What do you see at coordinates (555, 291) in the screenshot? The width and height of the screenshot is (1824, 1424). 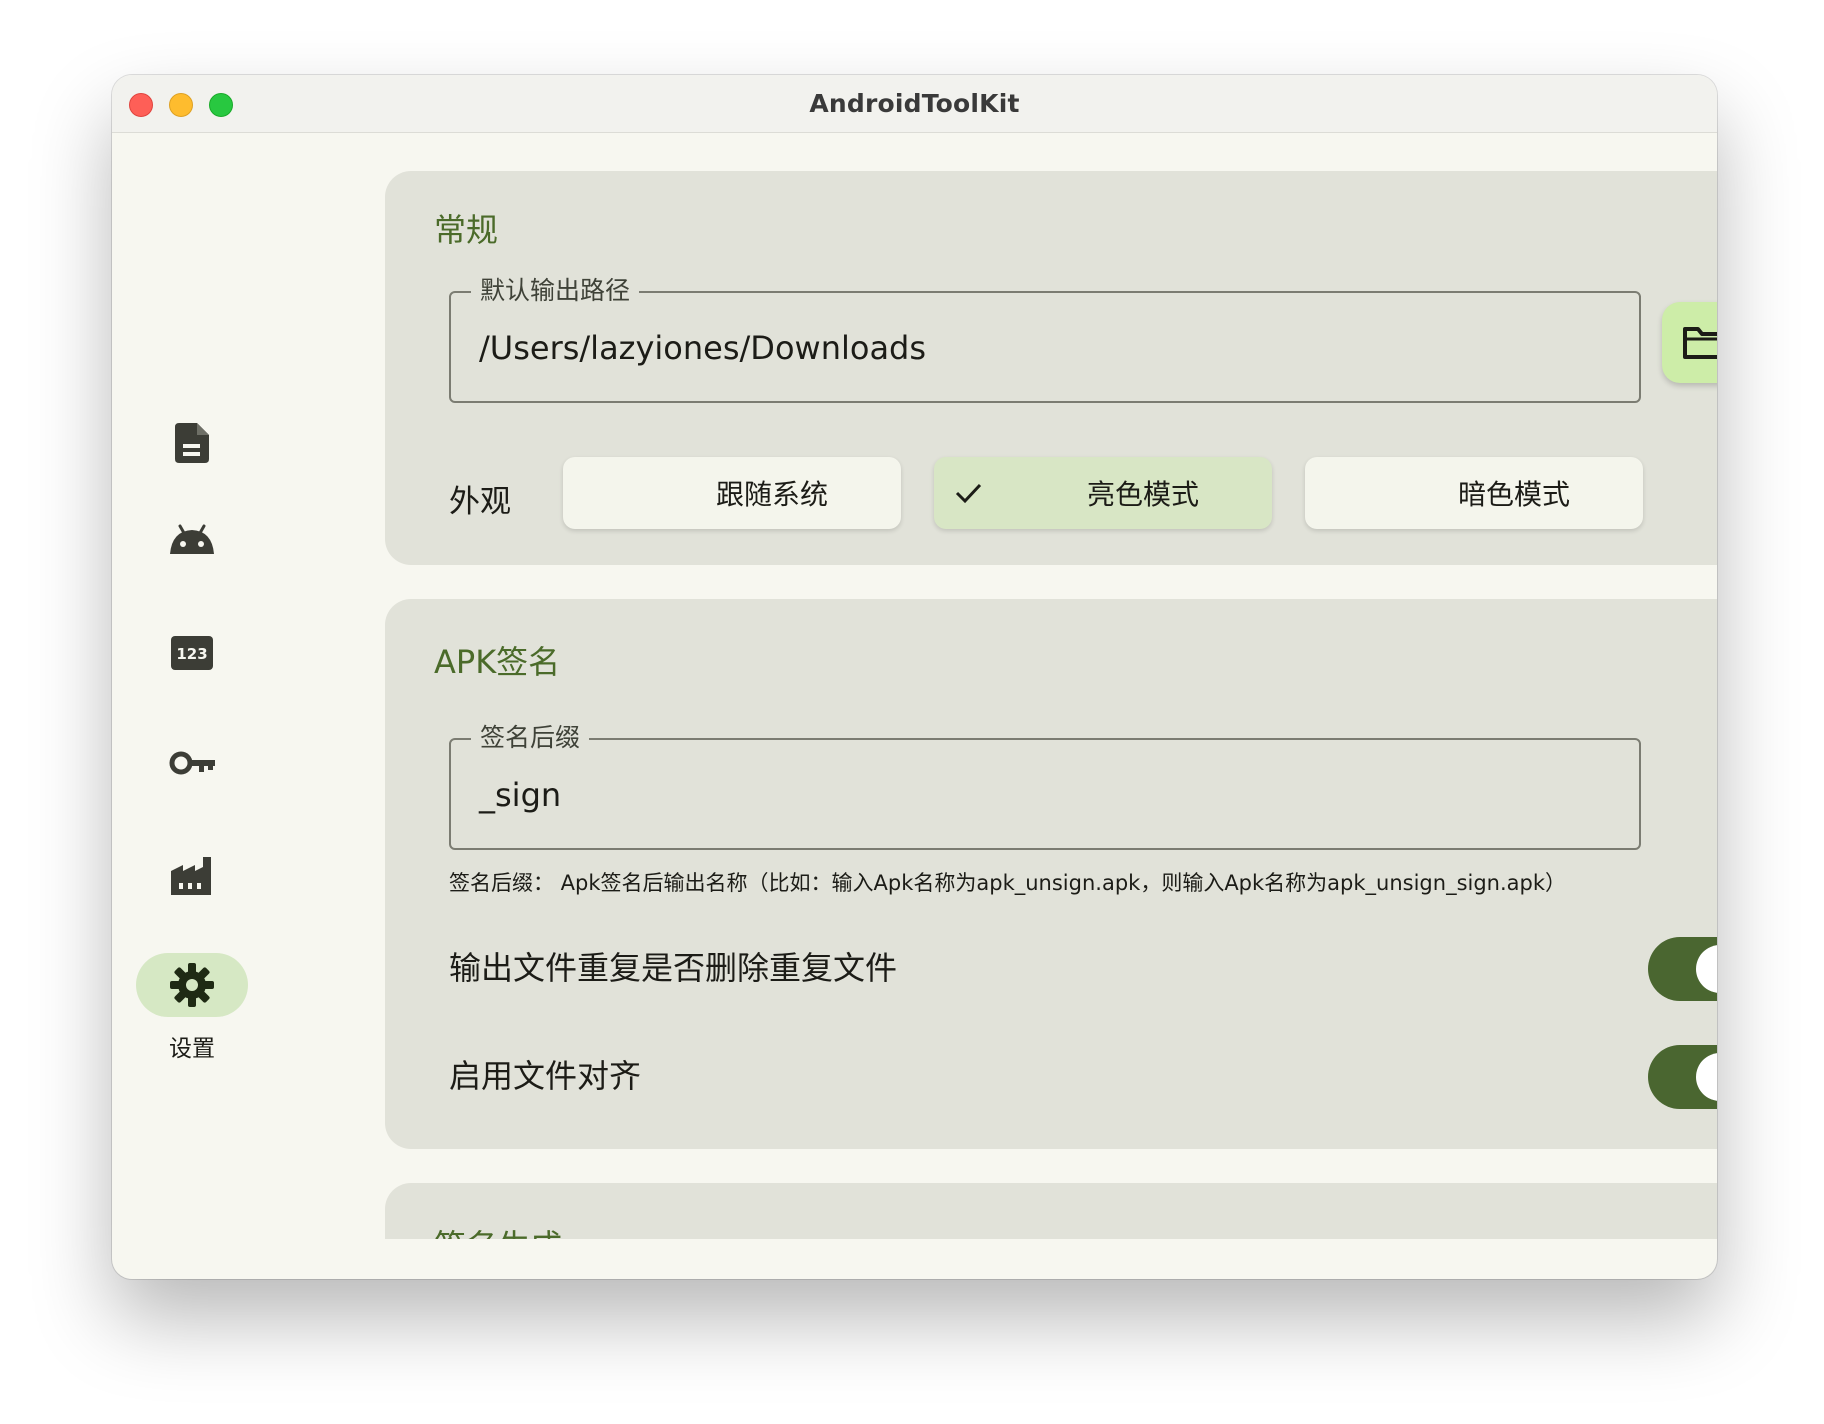 I see `output-path-label: 默认输出路径` at bounding box center [555, 291].